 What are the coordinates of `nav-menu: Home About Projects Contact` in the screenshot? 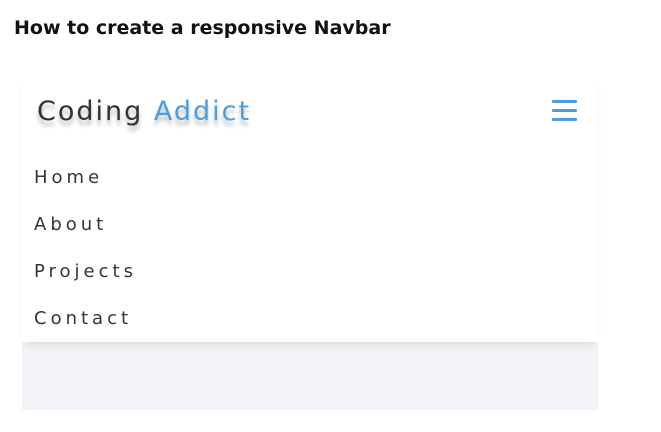 It's located at (85, 258).